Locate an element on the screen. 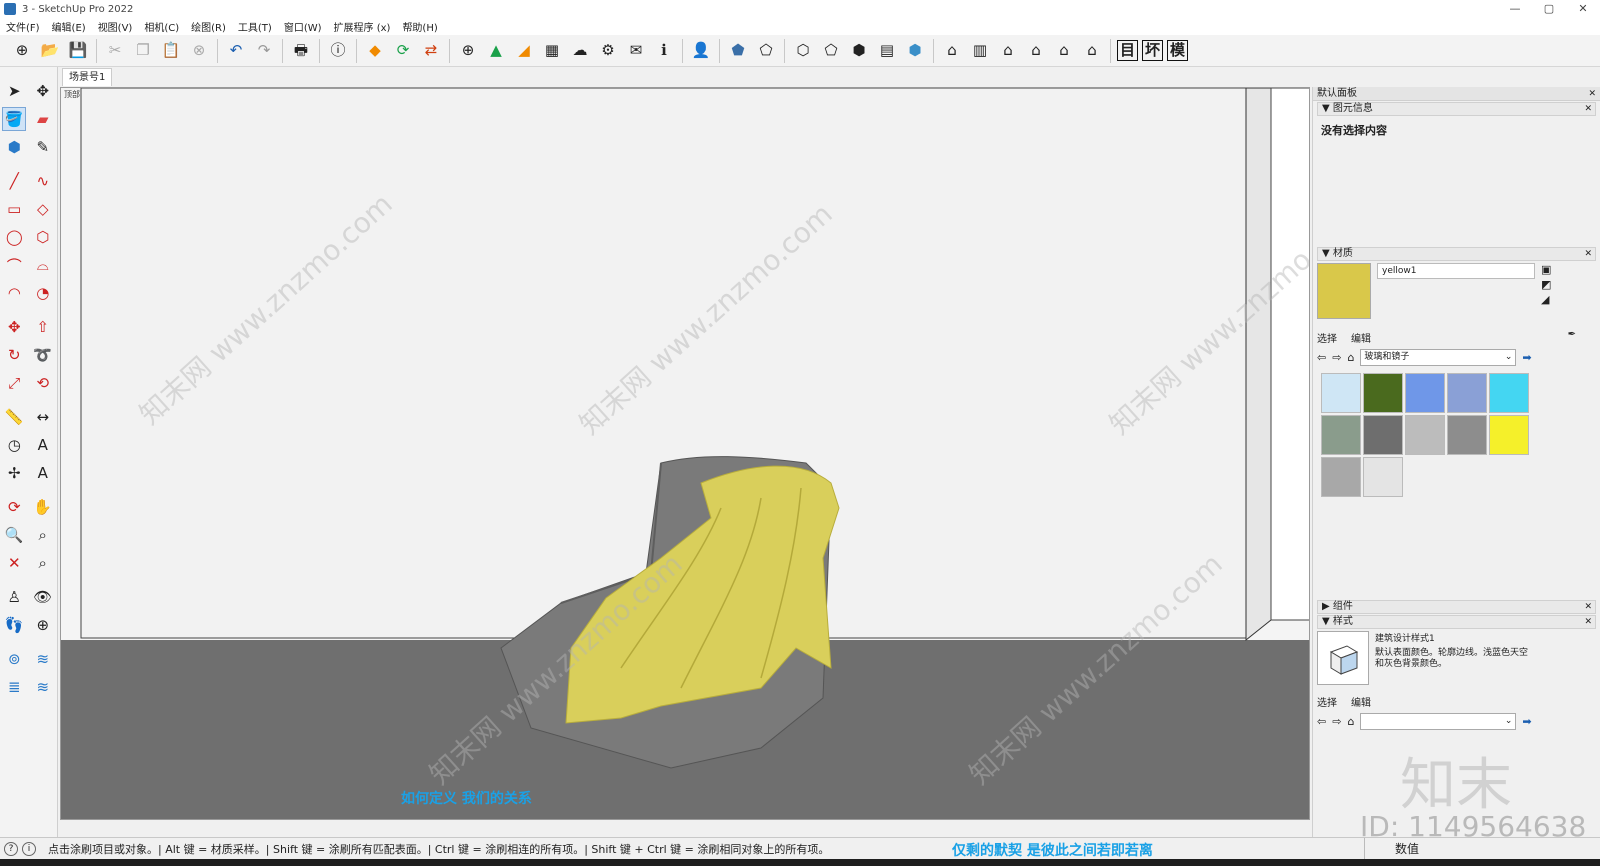 This screenshot has height=866, width=1600. entity-info-header: ▼ 图元信息 ✕ is located at coordinates (1456, 109).